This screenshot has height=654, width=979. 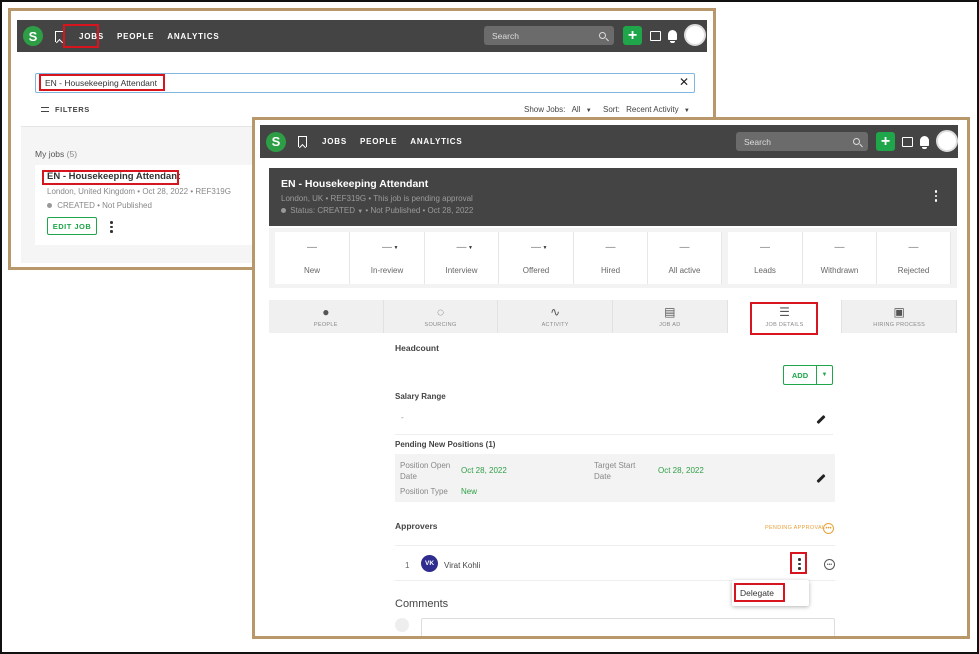 I want to click on pending-approval-badge: PENDING APPROVAL, so click(x=795, y=528).